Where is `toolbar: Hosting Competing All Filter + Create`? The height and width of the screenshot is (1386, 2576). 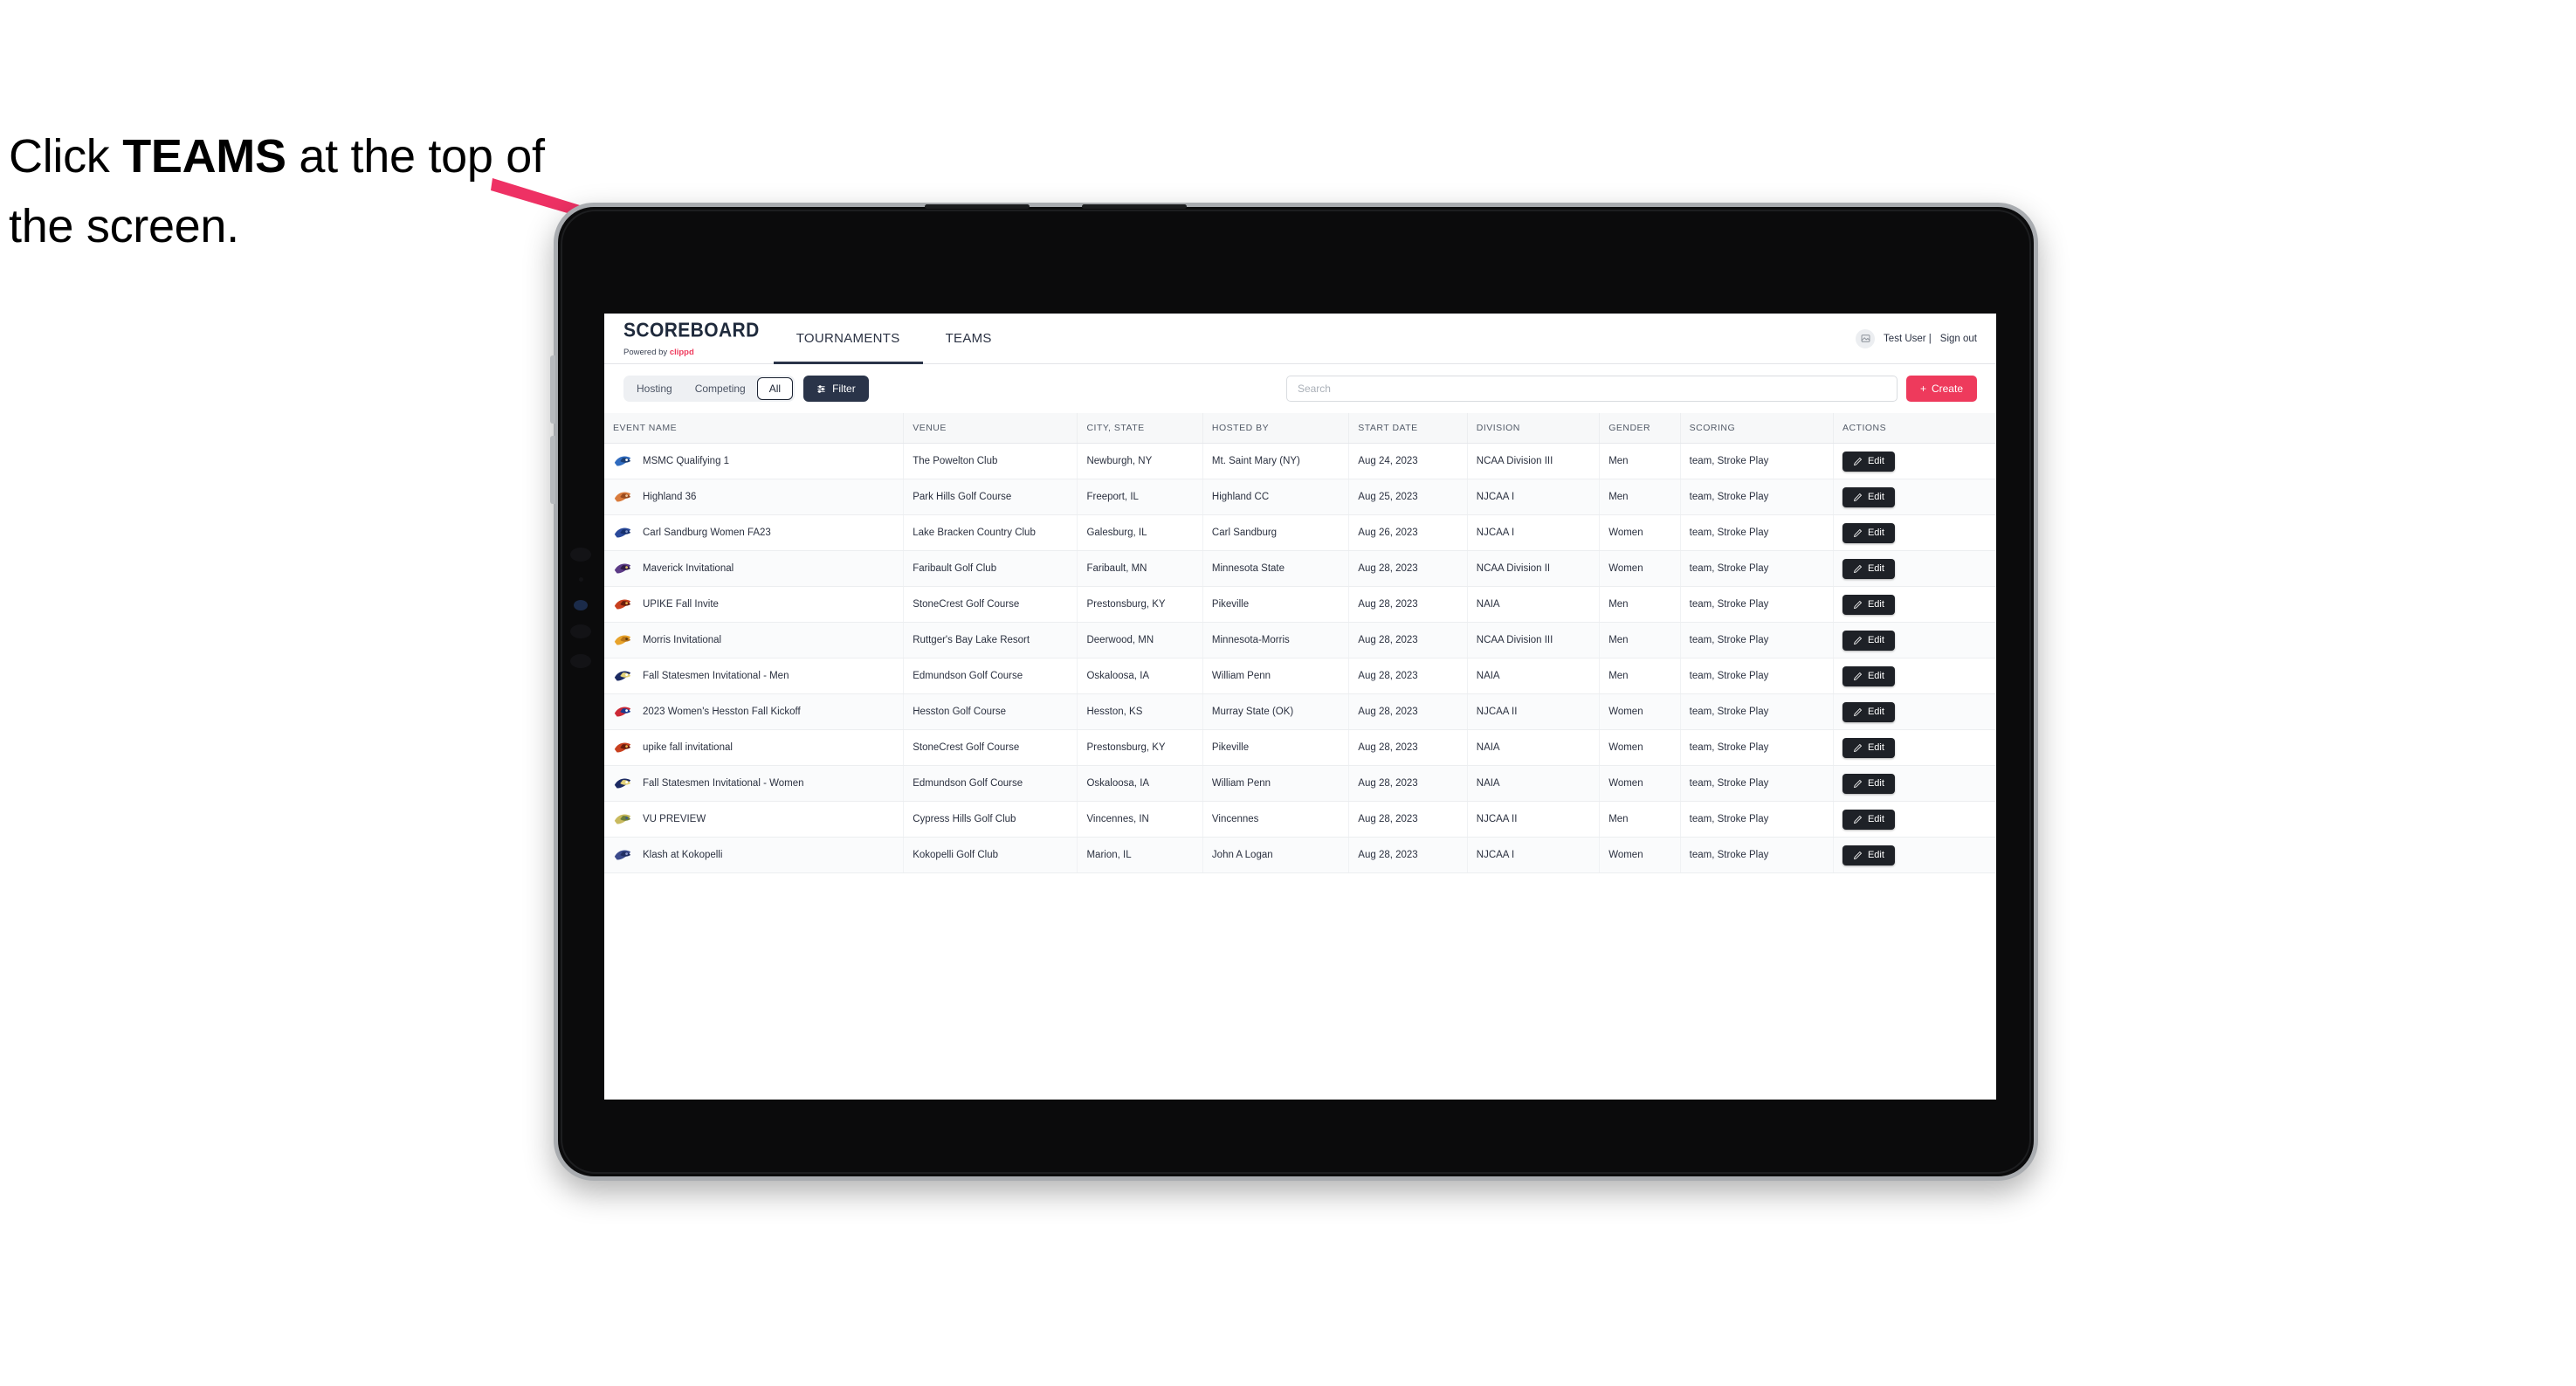 toolbar: Hosting Competing All Filter + Create is located at coordinates (1300, 389).